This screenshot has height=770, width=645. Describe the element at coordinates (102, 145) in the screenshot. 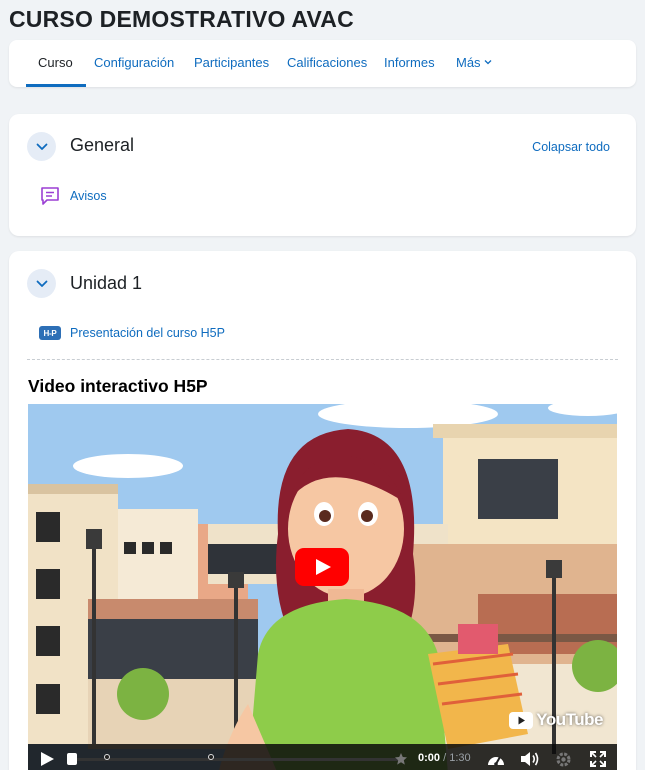

I see `section-general-title: General` at that location.